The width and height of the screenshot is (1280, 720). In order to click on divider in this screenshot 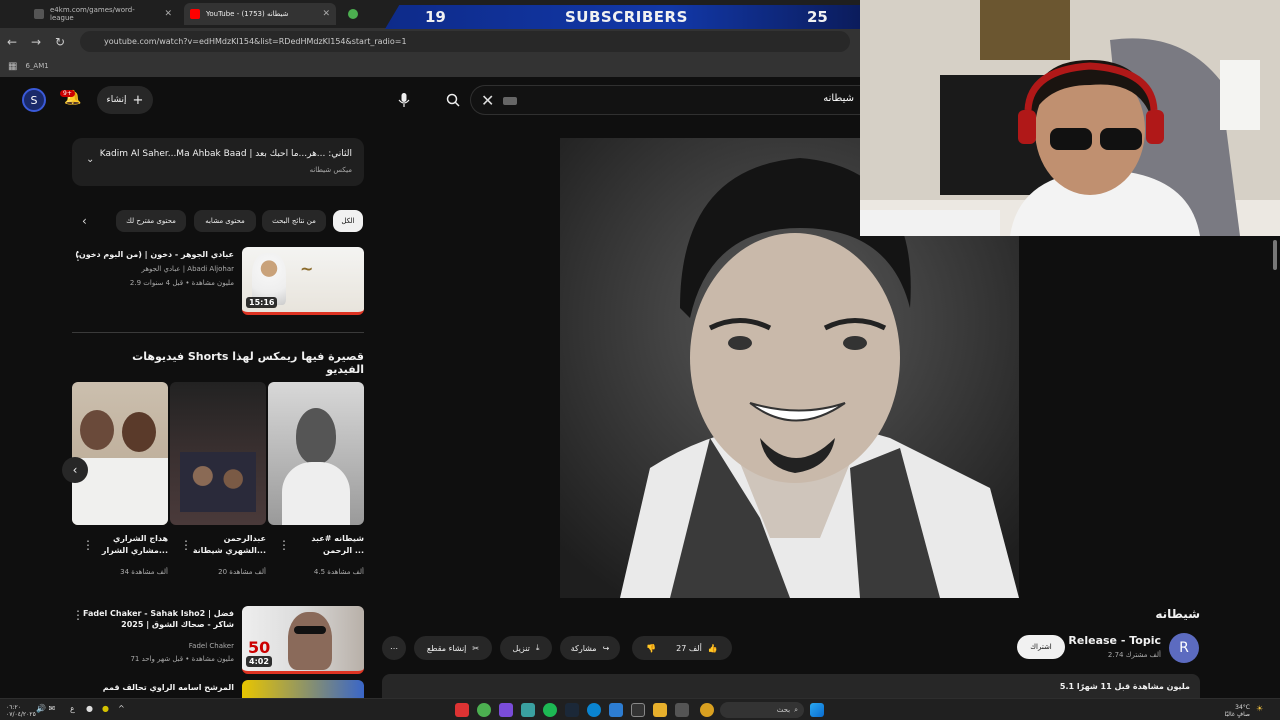, I will do `click(218, 332)`.